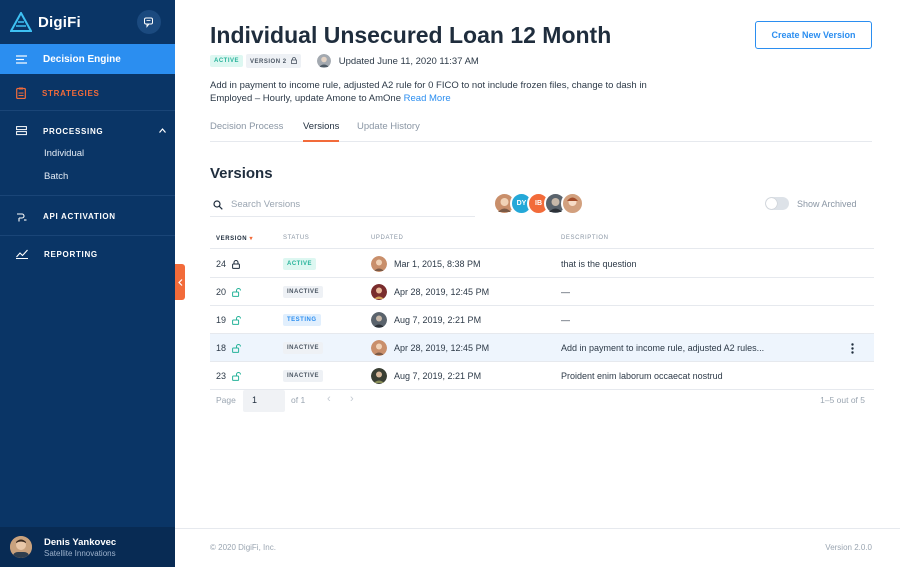 This screenshot has width=900, height=567. What do you see at coordinates (408, 61) in the screenshot?
I see `updated-timestamp: Updated June 11, 2020 11:37 AM` at bounding box center [408, 61].